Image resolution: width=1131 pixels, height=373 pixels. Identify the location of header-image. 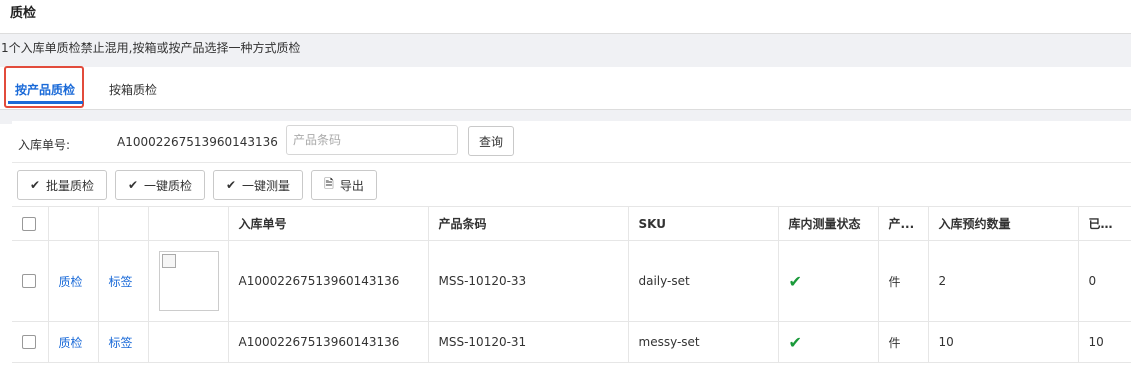
(188, 223).